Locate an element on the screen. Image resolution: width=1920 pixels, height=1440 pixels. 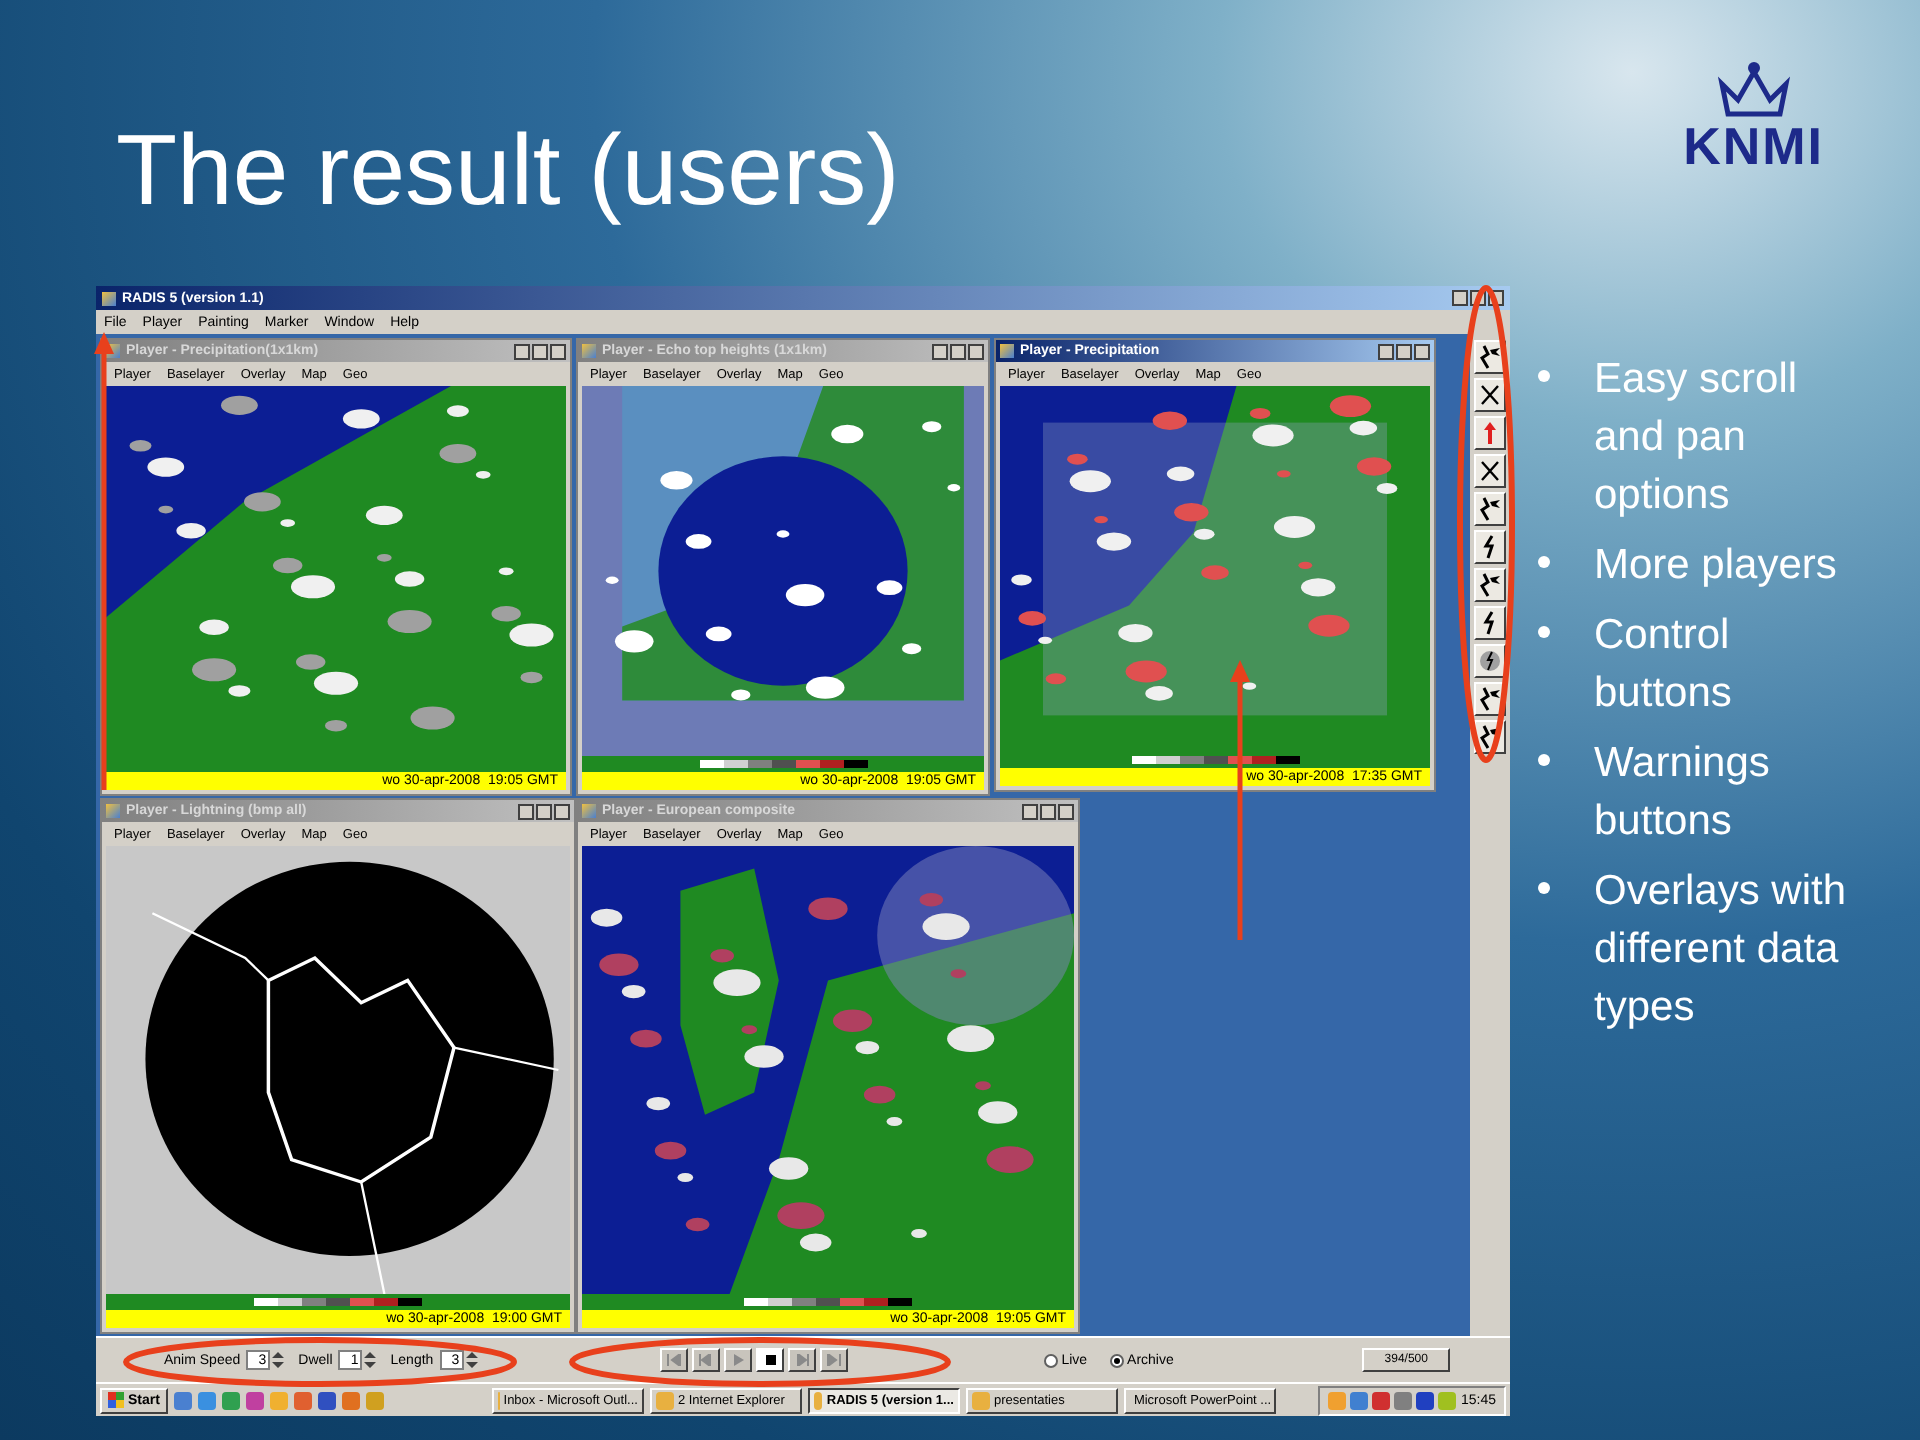
circle-lightning-icon is located at coordinates (1490, 661).